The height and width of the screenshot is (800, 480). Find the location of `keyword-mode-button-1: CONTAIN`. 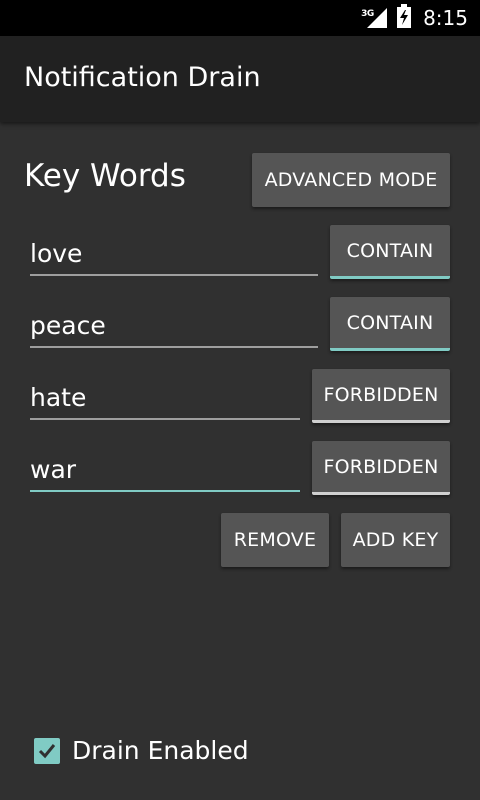

keyword-mode-button-1: CONTAIN is located at coordinates (390, 252).